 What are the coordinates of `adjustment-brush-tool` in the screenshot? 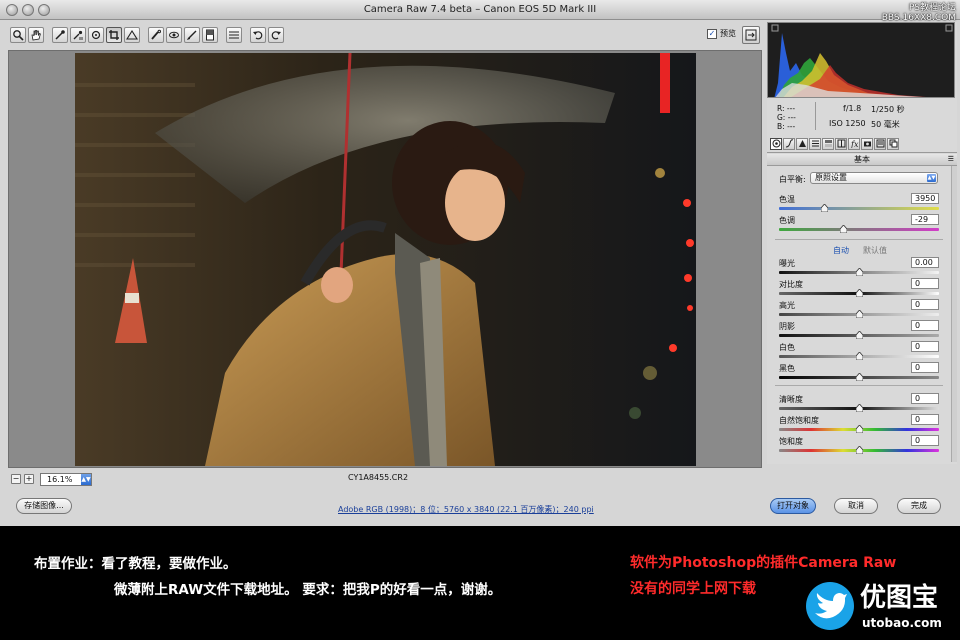 It's located at (192, 35).